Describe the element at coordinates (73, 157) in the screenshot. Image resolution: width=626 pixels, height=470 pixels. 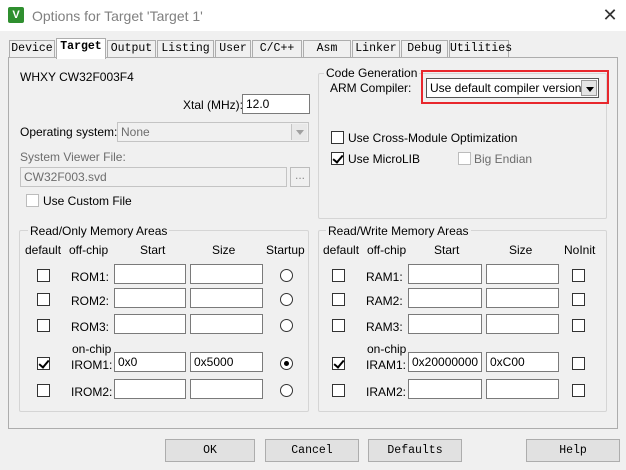
I see `svd-label: System Viewer File:` at that location.